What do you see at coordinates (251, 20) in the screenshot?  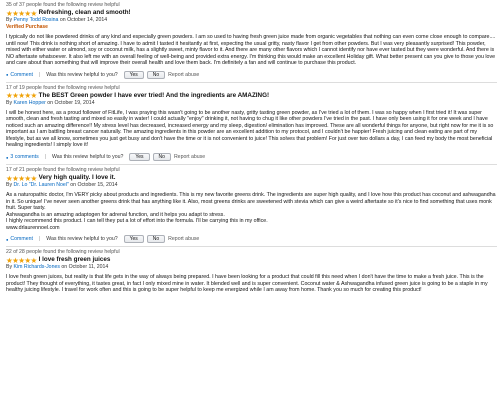 I see `byline: By Penny Todd Rosina on October 14, 2014` at bounding box center [251, 20].